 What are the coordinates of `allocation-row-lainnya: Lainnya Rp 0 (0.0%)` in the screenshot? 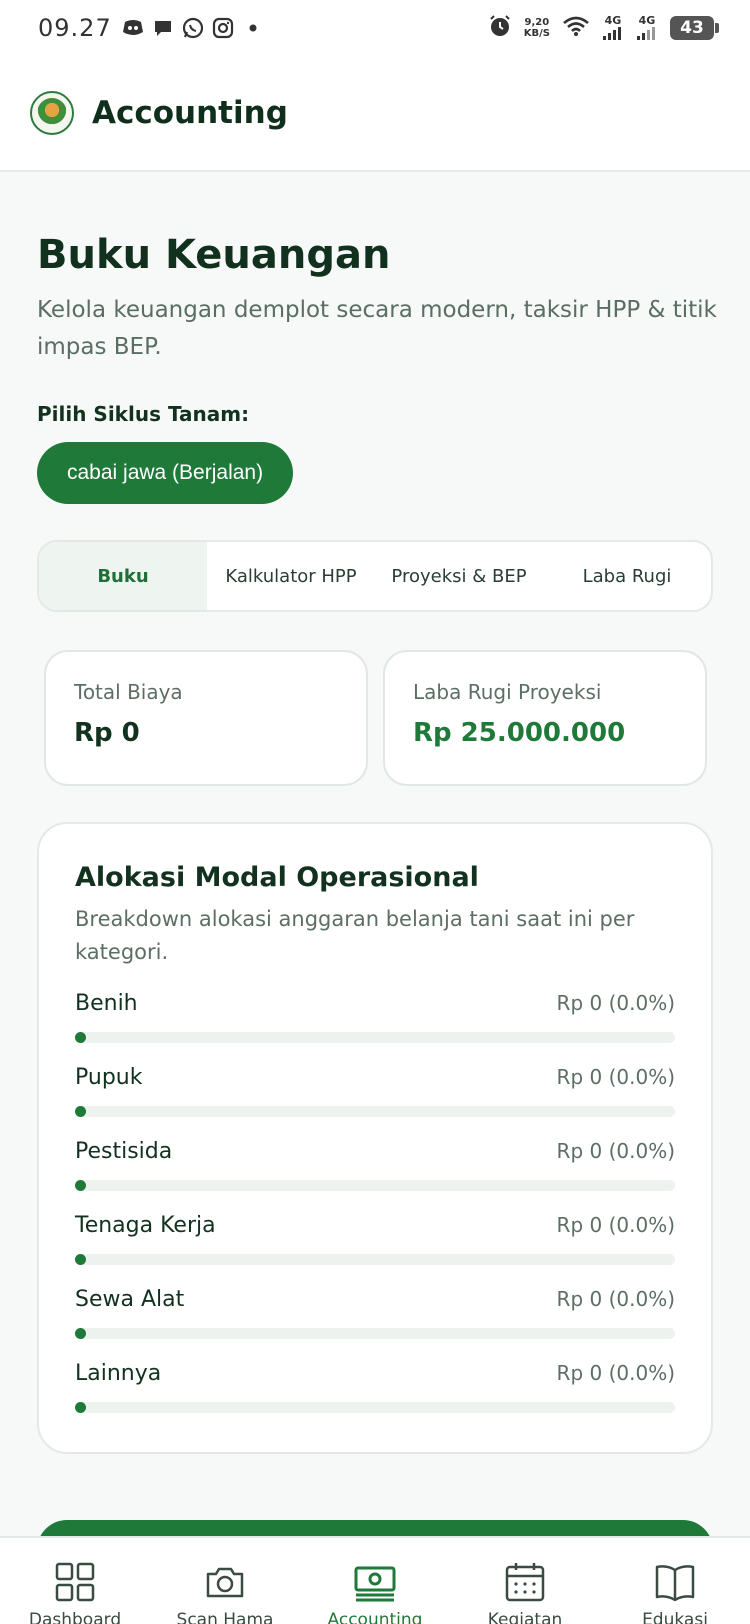 It's located at (375, 1390).